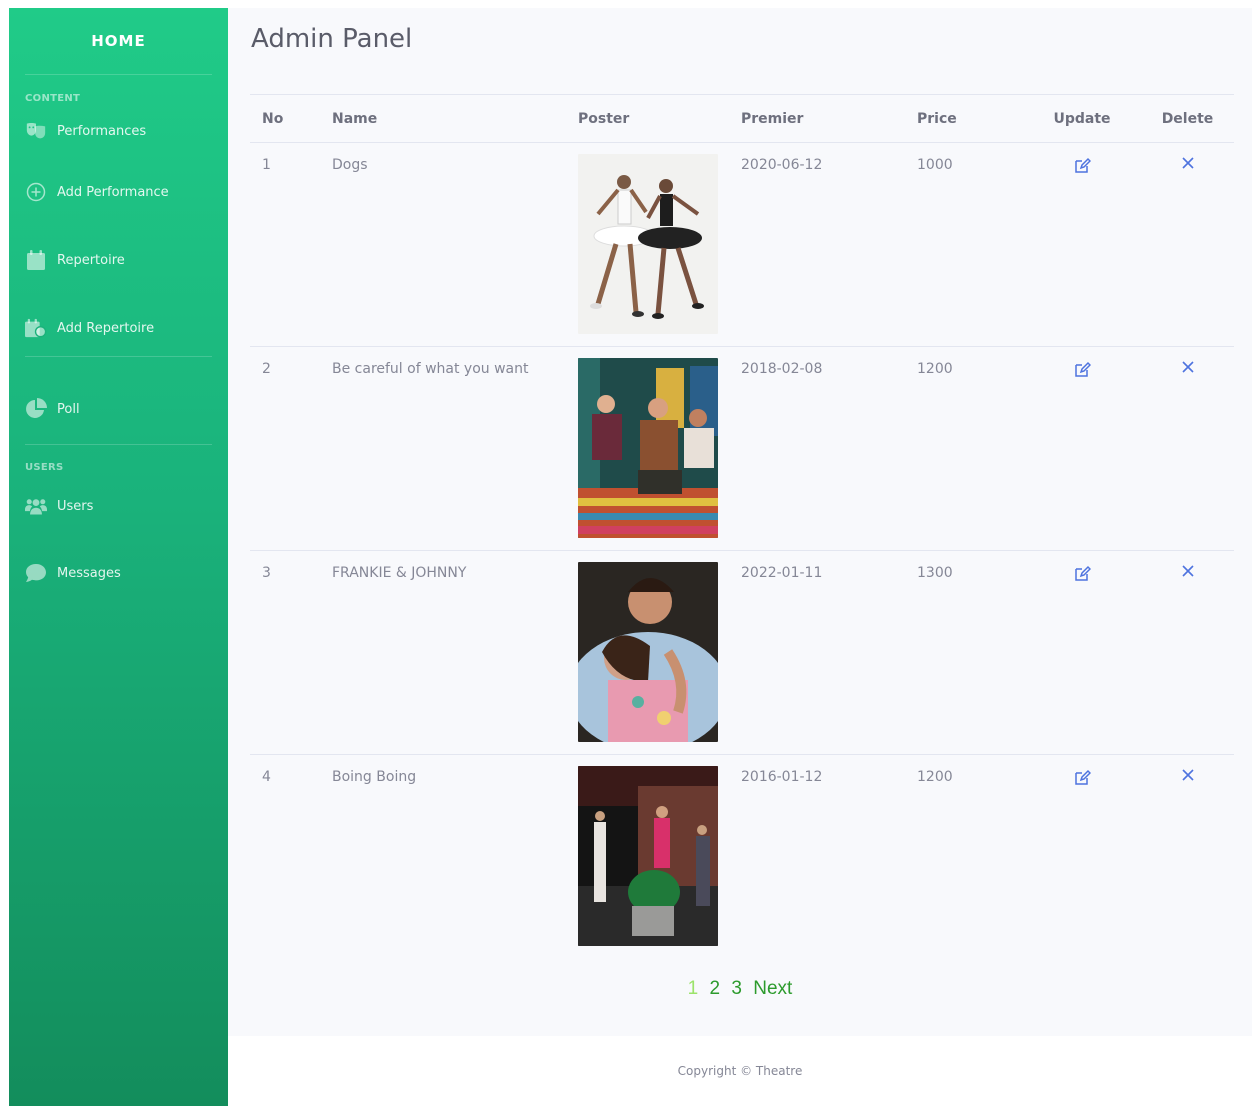 The height and width of the screenshot is (1106, 1252). Describe the element at coordinates (964, 118) in the screenshot. I see `header-price: Price` at that location.